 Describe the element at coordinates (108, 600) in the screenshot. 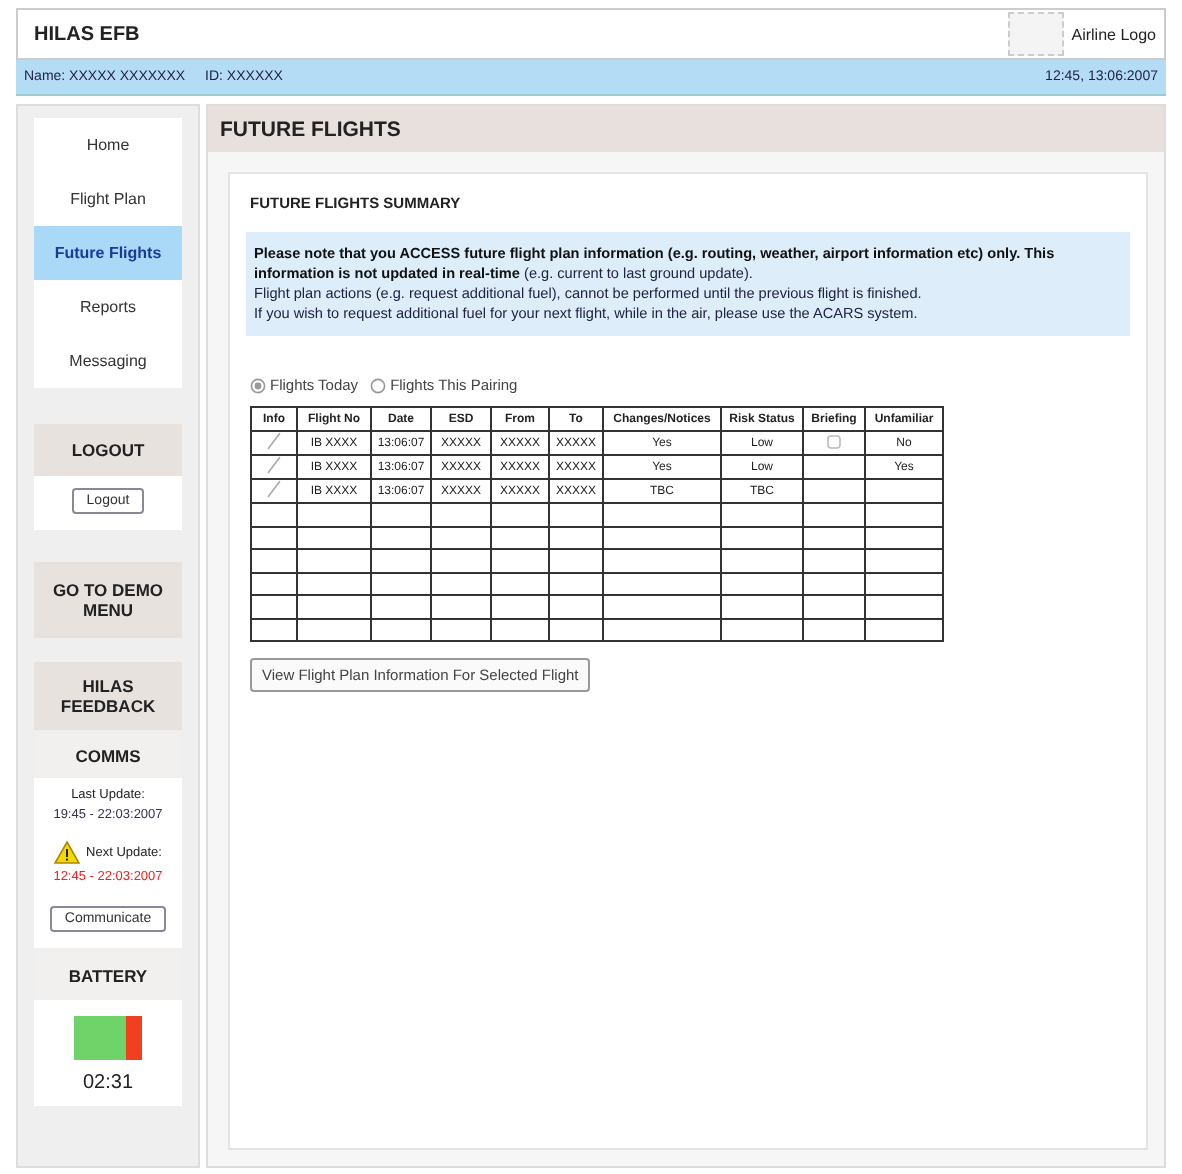

I see `demo-menu-button: GO TO DEMO MENU` at that location.